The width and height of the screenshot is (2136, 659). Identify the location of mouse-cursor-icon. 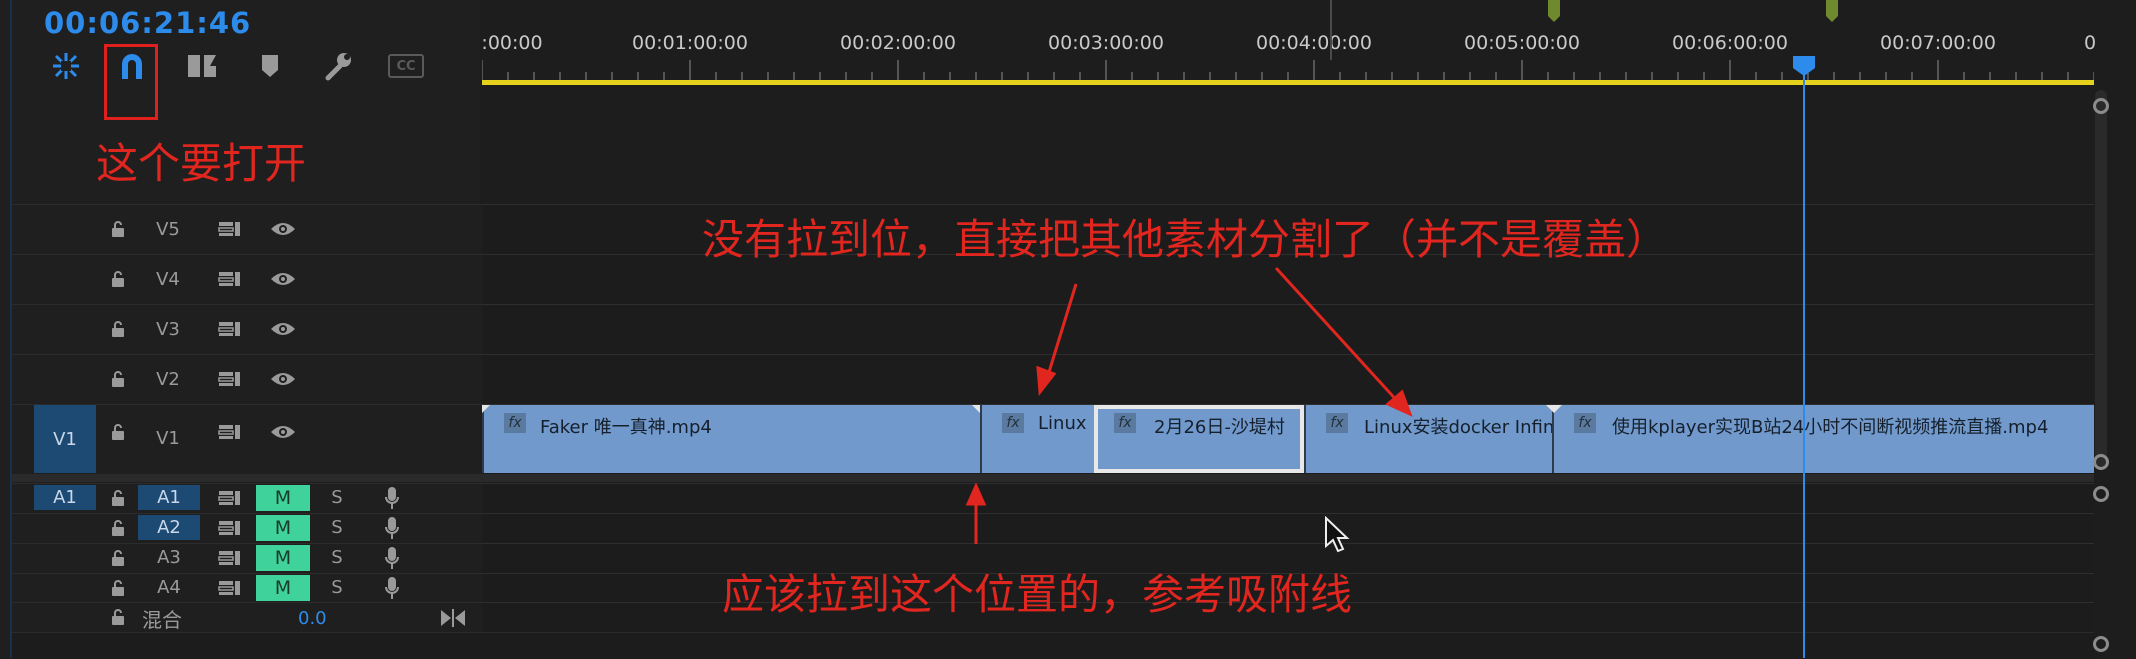
(1337, 534).